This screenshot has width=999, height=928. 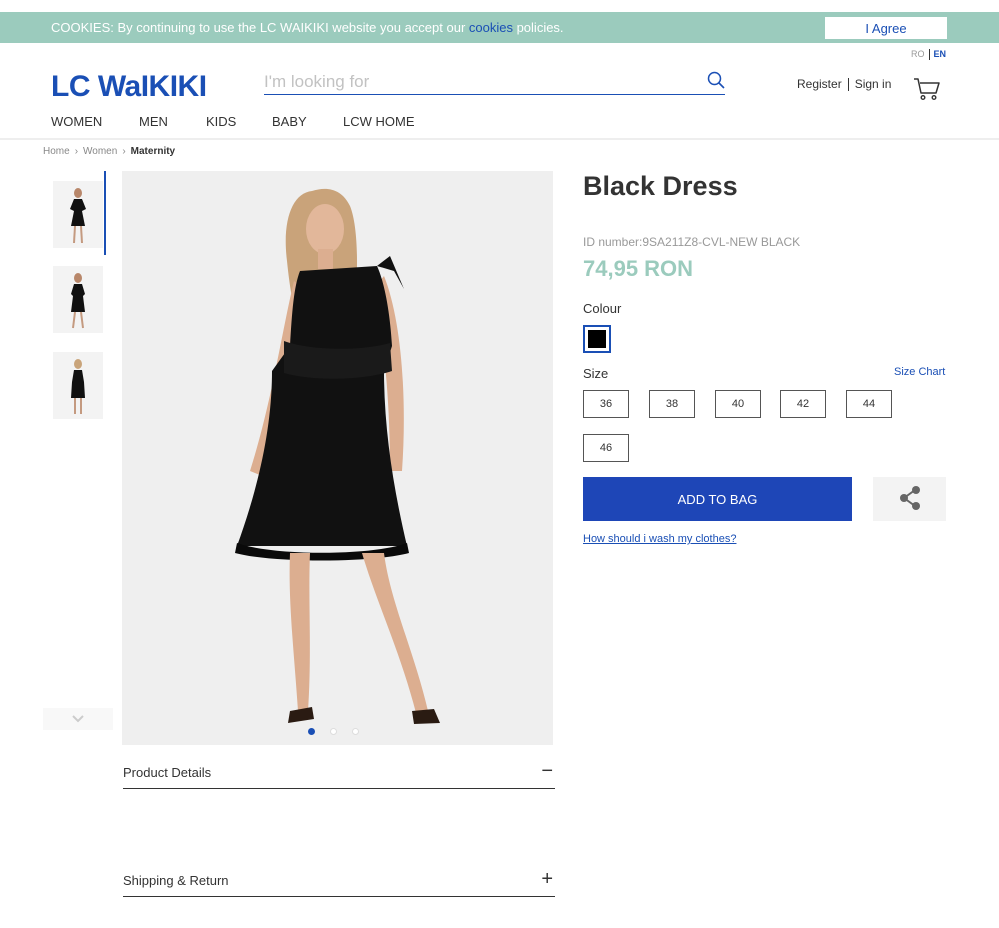 What do you see at coordinates (538, 27) in the screenshot?
I see `cookie-text-end: policies.` at bounding box center [538, 27].